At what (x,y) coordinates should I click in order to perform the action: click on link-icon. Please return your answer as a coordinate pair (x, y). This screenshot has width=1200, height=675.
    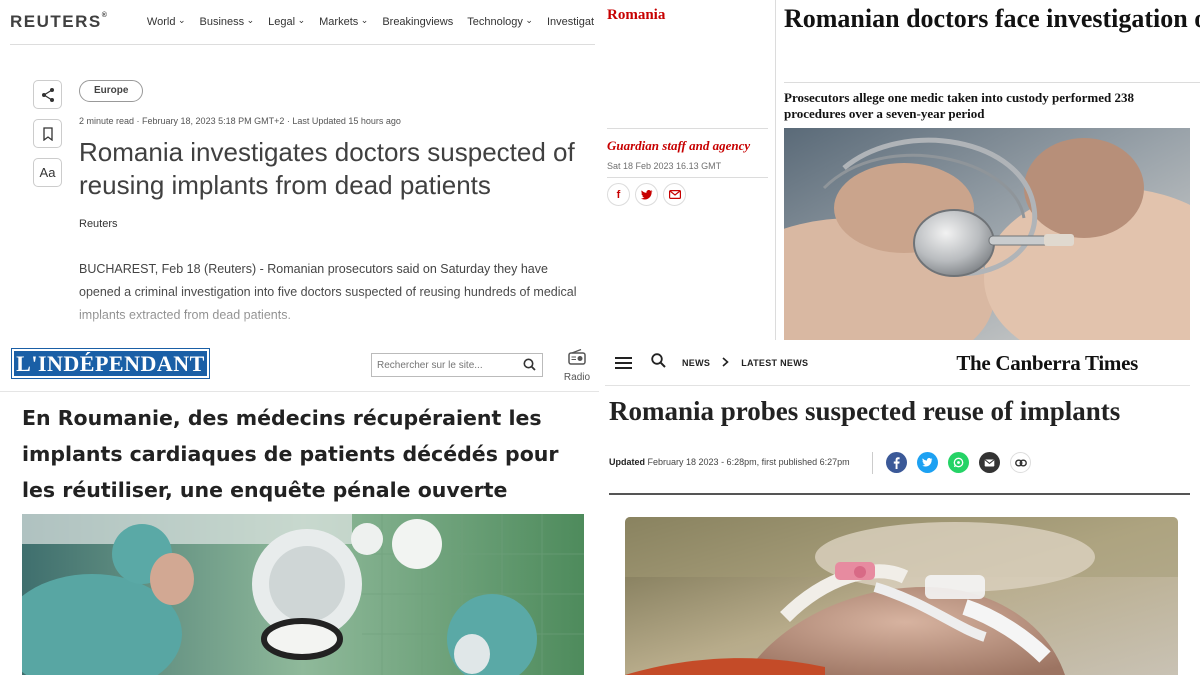
    Looking at the image, I should click on (1020, 462).